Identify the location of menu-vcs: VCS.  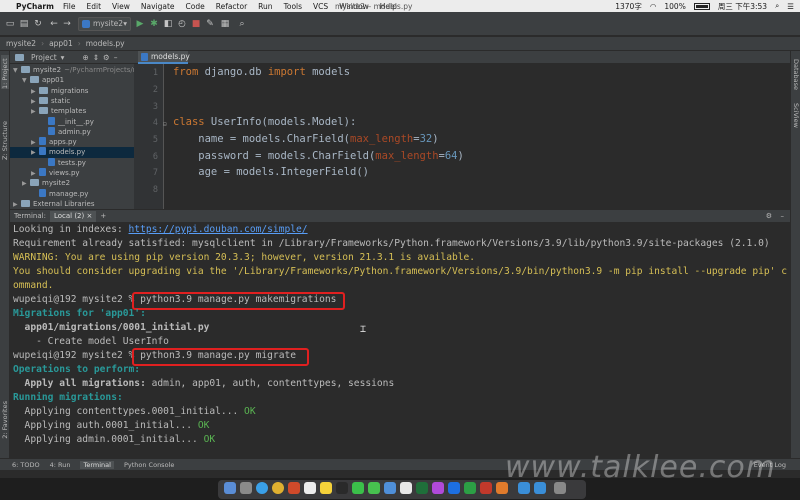
(320, 6).